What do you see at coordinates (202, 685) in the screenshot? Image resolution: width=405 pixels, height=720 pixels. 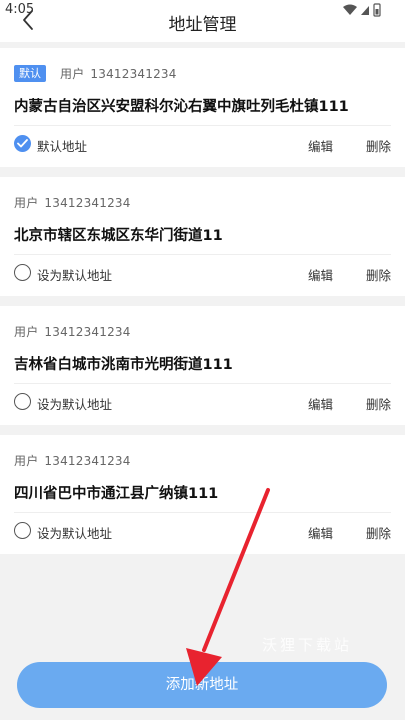 I see `add-address-button: 添加新地址` at bounding box center [202, 685].